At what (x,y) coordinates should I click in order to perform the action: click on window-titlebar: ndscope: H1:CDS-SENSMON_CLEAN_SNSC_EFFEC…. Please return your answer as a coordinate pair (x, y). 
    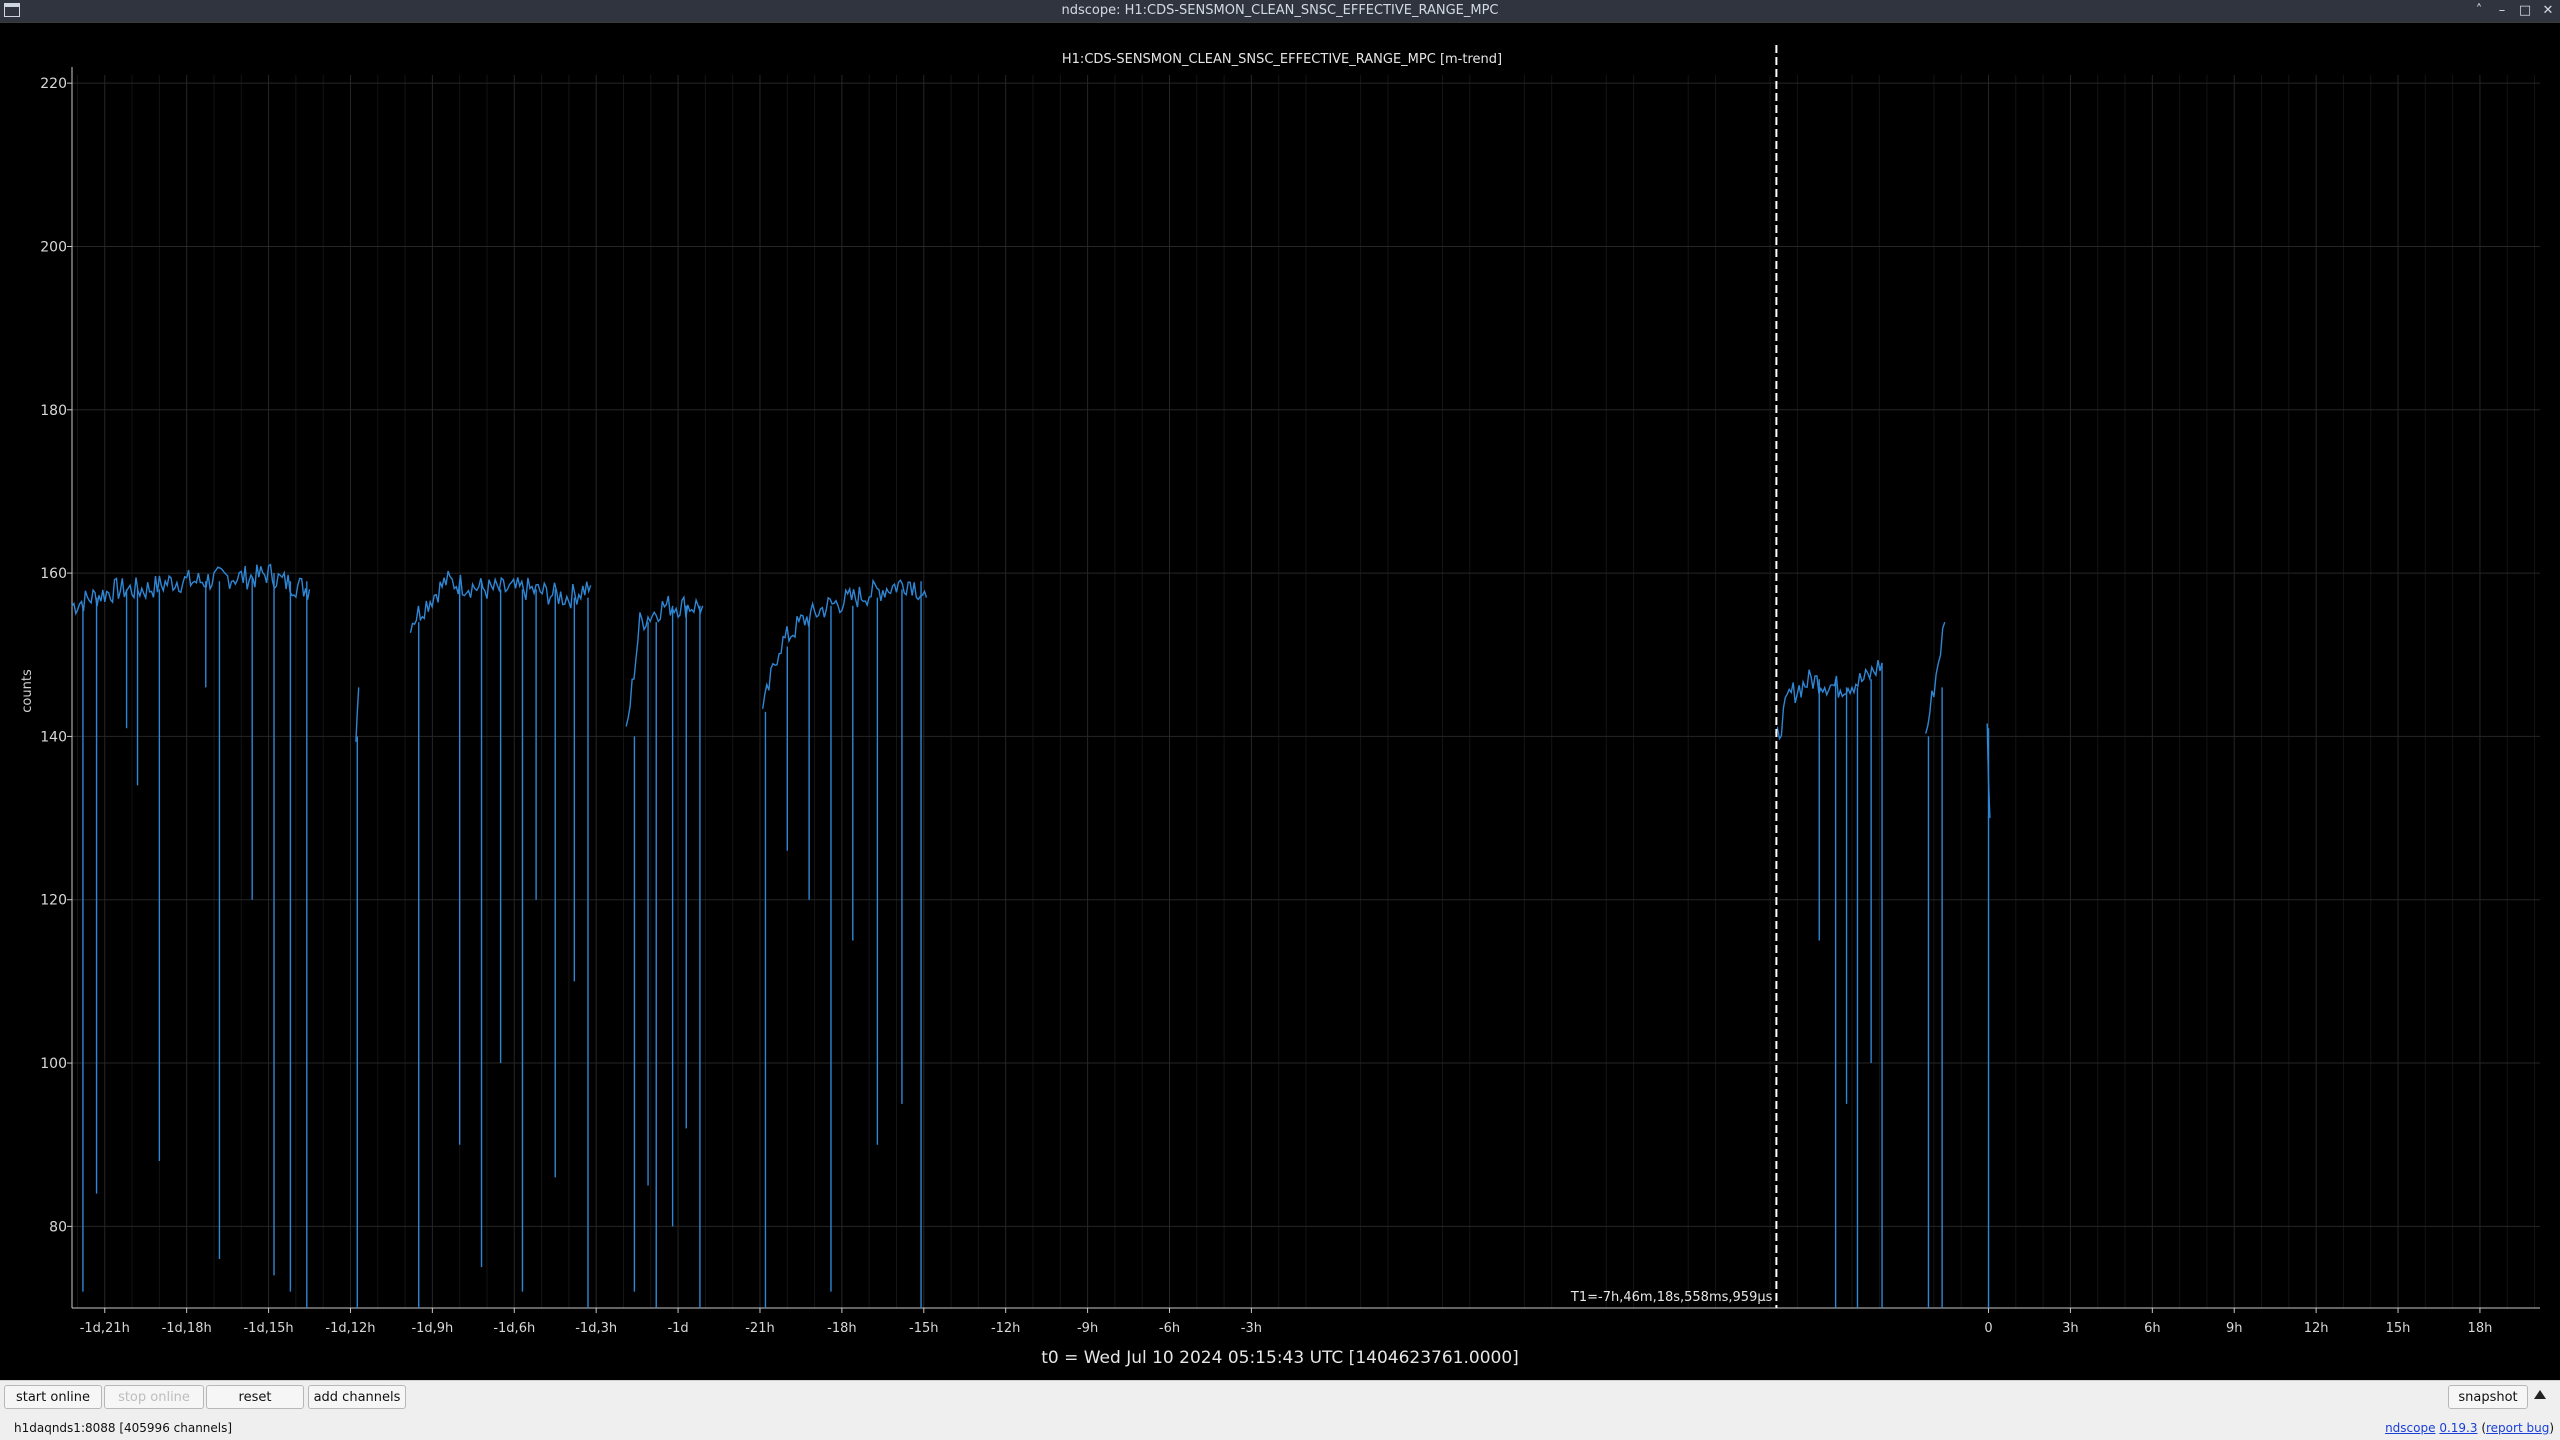
    Looking at the image, I should click on (1280, 11).